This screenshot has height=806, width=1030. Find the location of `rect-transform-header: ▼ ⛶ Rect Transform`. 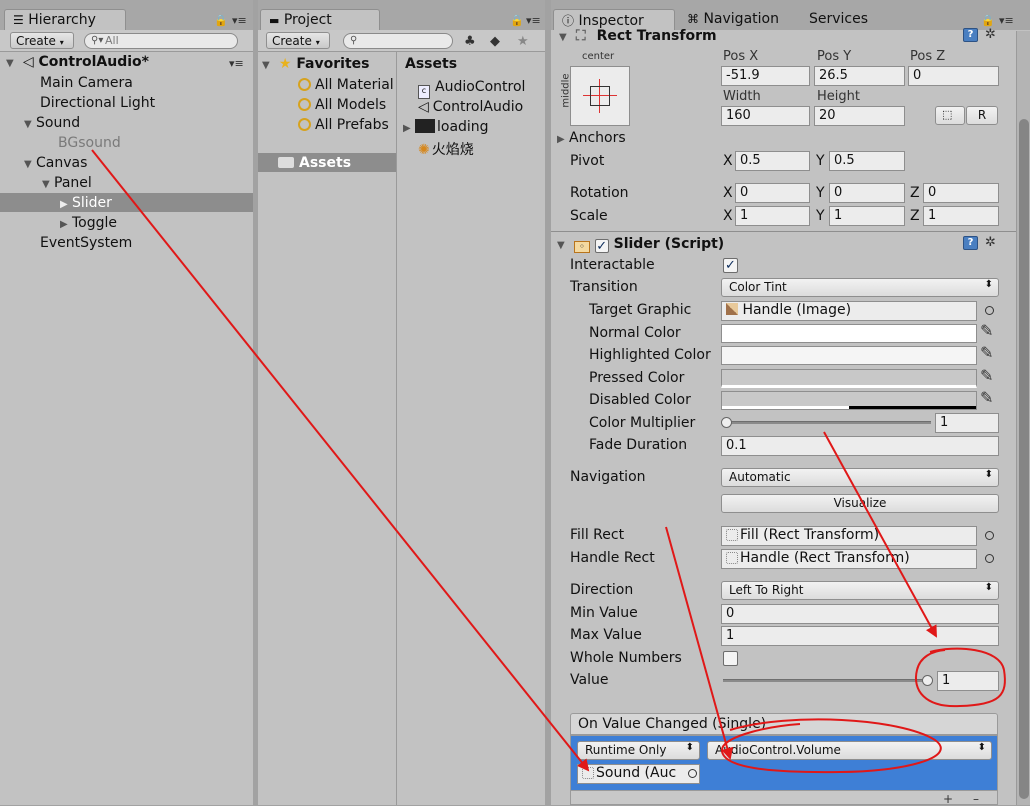

rect-transform-header: ▼ ⛶ Rect Transform is located at coordinates (638, 36).